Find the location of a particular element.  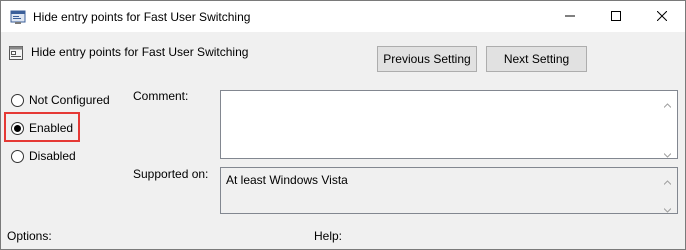

maximize-icon is located at coordinates (616, 17).